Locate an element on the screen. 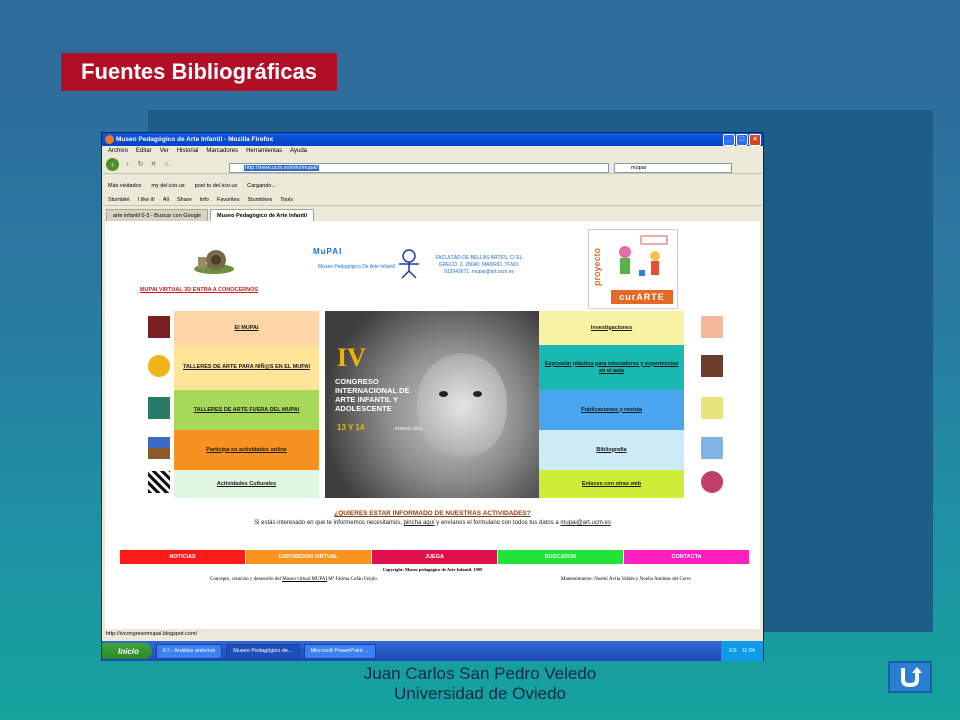  child-face-photo is located at coordinates (462, 406).